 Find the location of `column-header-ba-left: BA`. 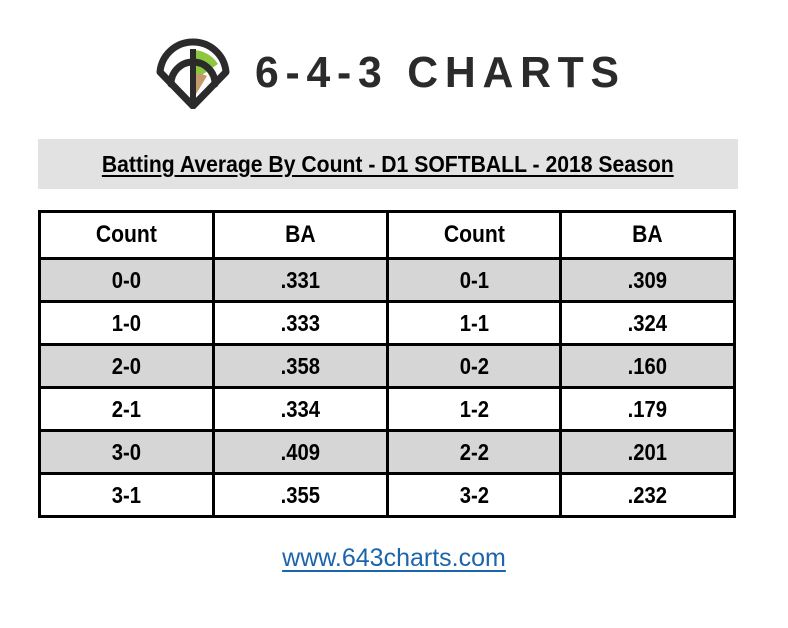

column-header-ba-left: BA is located at coordinates (300, 235).